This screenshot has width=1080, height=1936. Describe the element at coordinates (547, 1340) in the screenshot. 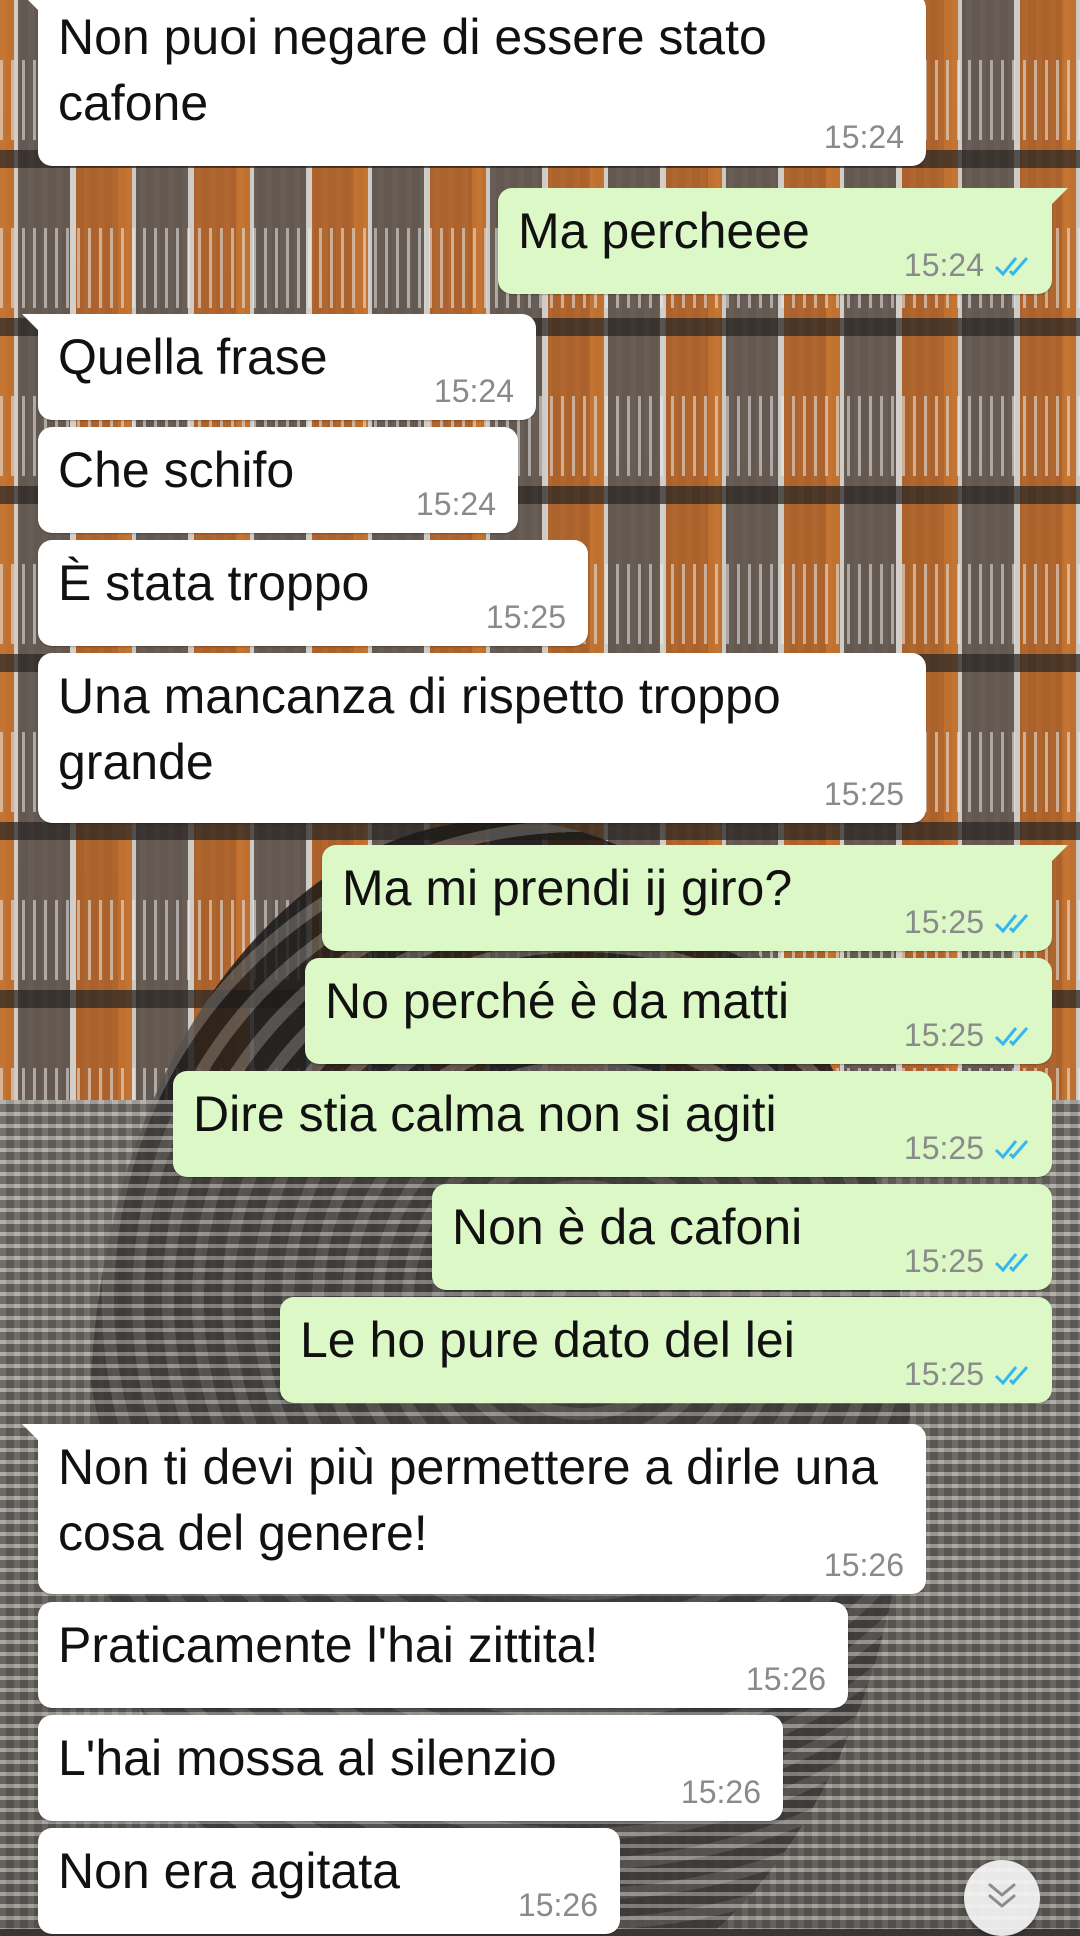

I see `message-text: Le ho pure dato del lei` at that location.